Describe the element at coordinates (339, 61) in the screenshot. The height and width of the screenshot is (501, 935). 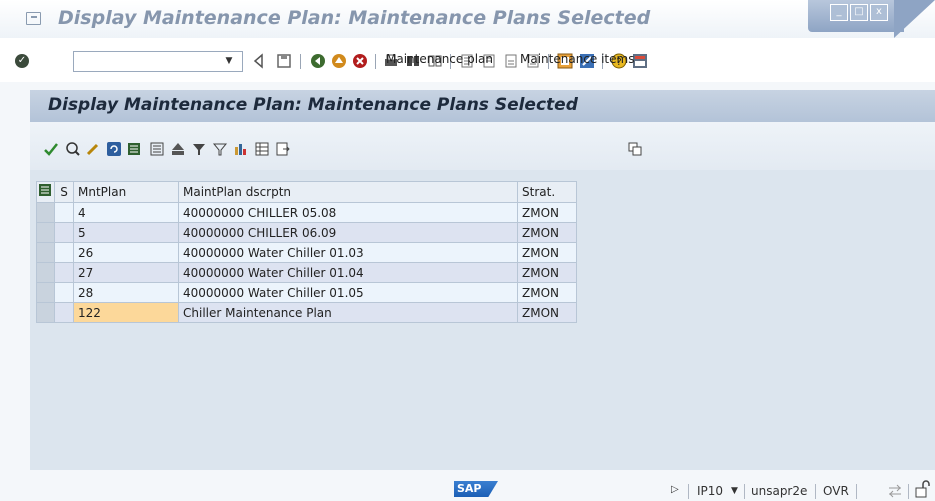
I see `exit-icon` at that location.